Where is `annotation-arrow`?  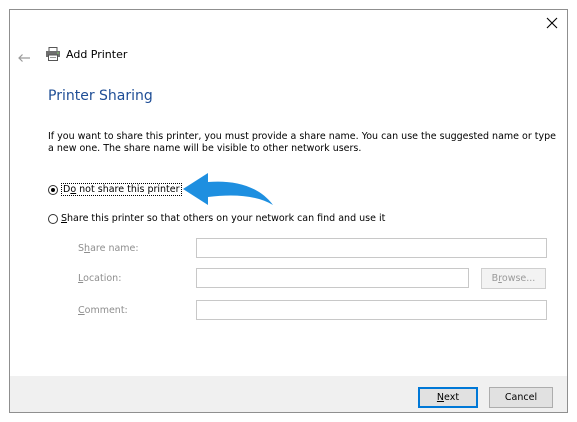 annotation-arrow is located at coordinates (228, 189).